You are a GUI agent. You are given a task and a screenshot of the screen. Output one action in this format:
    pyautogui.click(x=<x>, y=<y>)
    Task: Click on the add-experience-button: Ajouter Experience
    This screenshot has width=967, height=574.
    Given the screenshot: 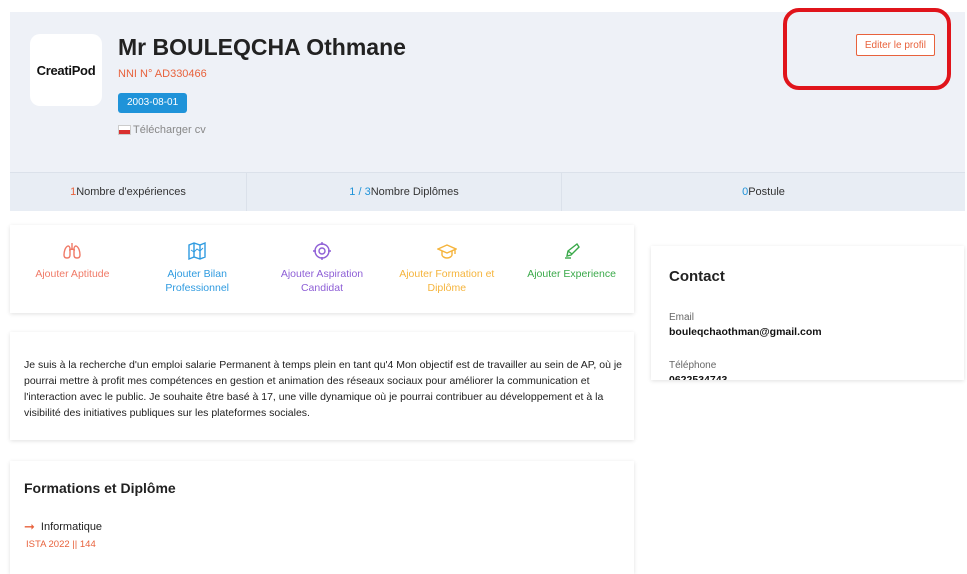 What is the action you would take?
    pyautogui.click(x=571, y=269)
    